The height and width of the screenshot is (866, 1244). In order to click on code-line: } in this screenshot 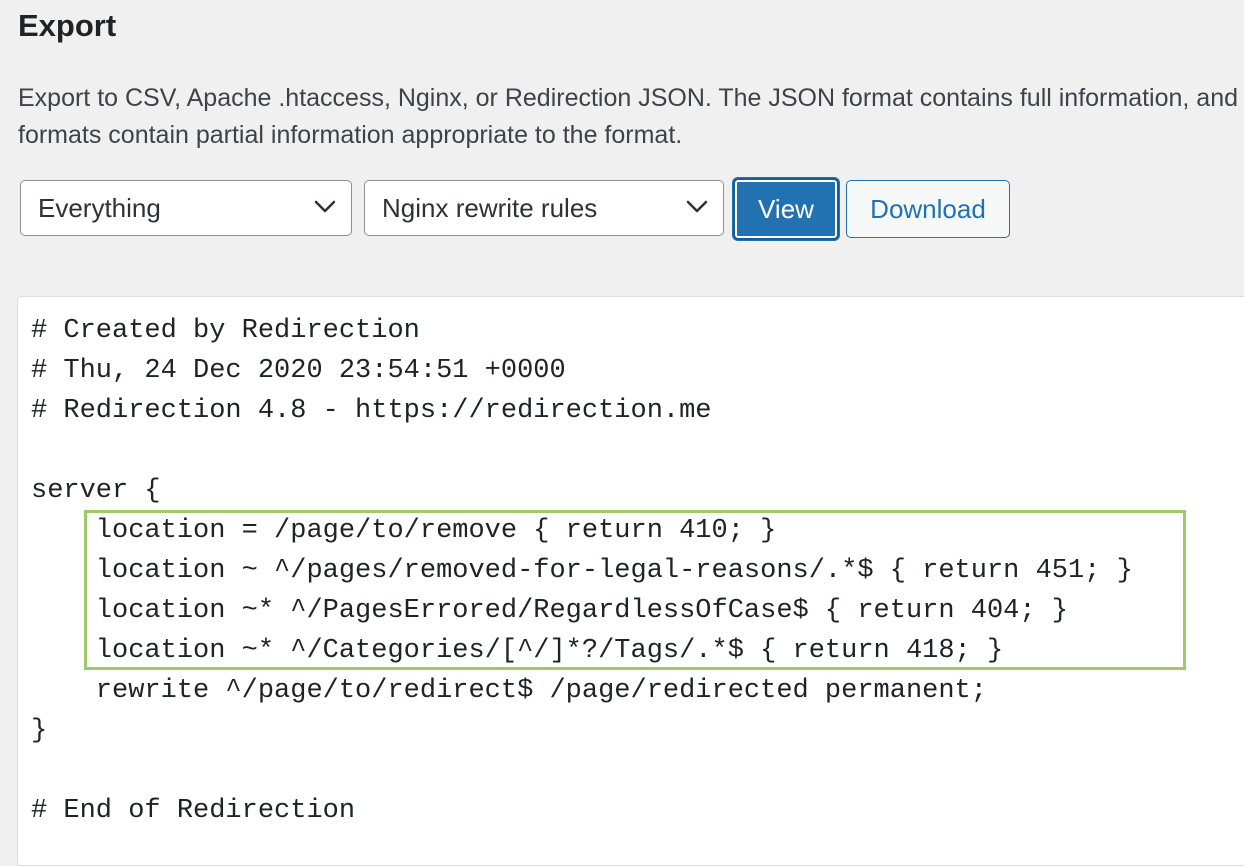, I will do `click(39, 731)`.